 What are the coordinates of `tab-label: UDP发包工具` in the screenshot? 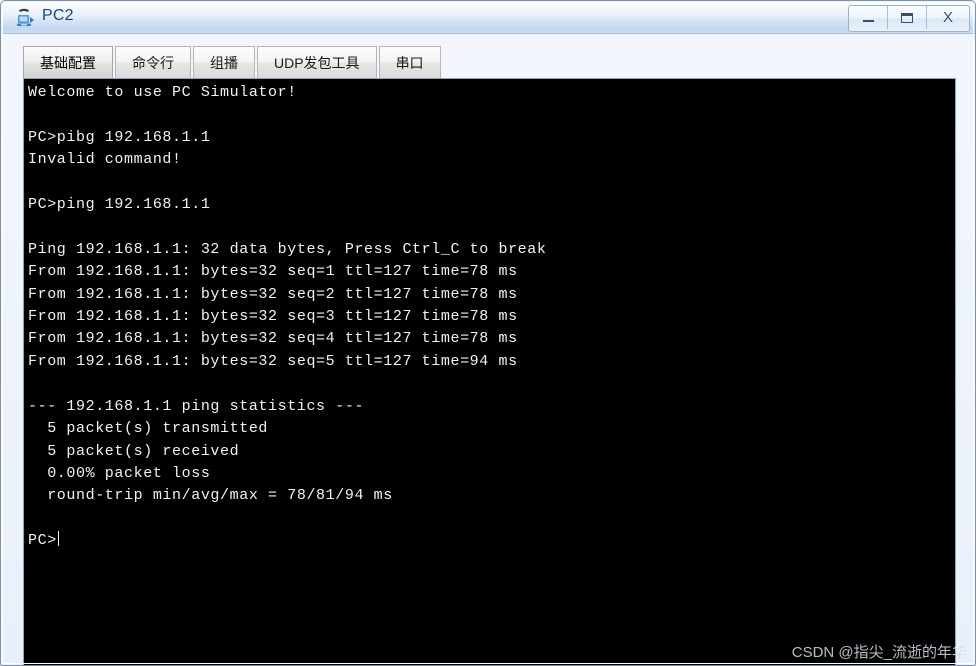 It's located at (317, 62).